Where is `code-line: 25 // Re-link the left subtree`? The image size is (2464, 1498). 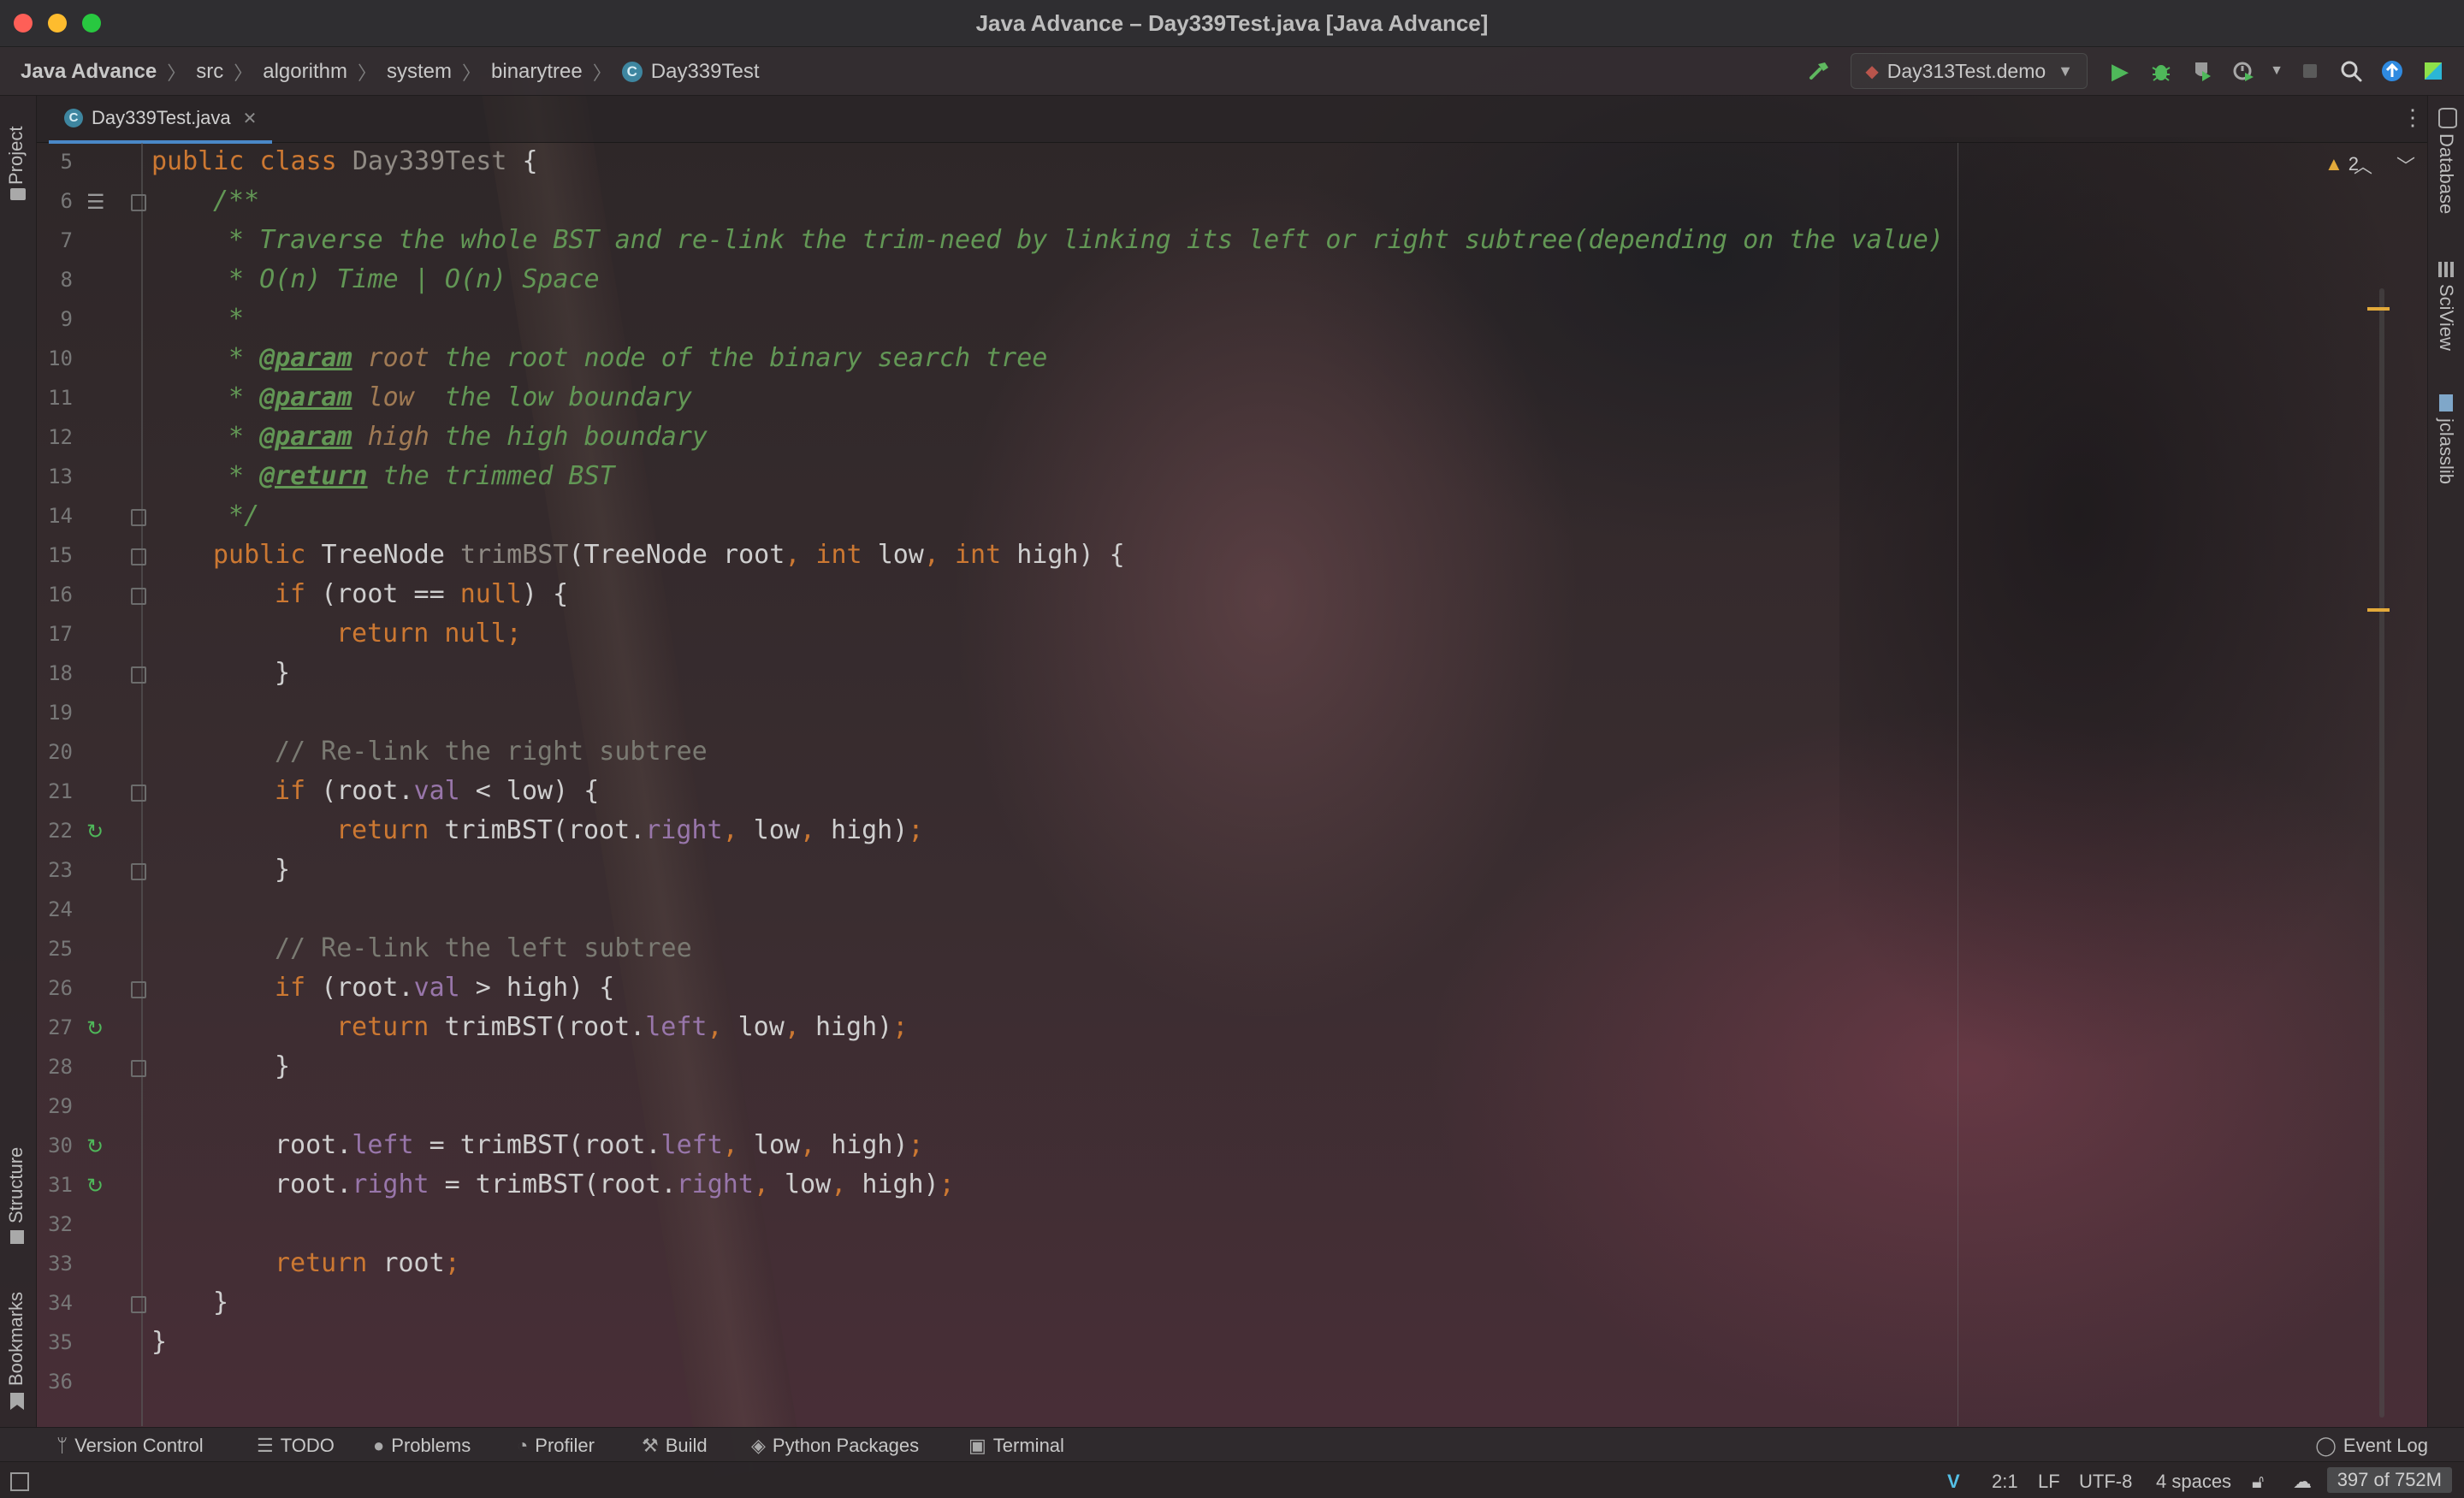 code-line: 25 // Re-link the left subtree is located at coordinates (1232, 949).